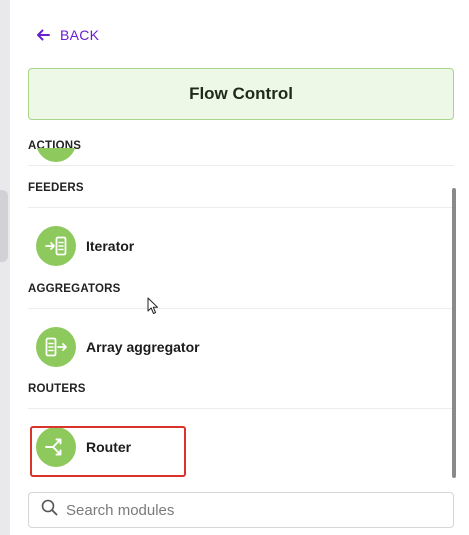  Describe the element at coordinates (43, 35) in the screenshot. I see `arrow-left-icon` at that location.